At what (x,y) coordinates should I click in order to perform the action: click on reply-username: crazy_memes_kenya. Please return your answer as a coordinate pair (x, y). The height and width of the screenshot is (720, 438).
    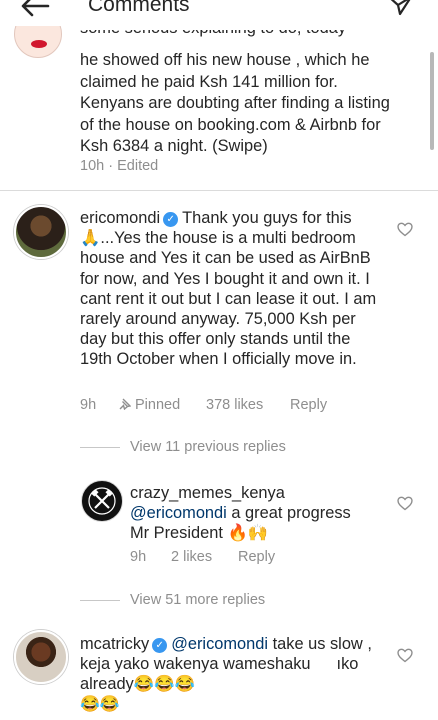
    Looking at the image, I should click on (207, 493).